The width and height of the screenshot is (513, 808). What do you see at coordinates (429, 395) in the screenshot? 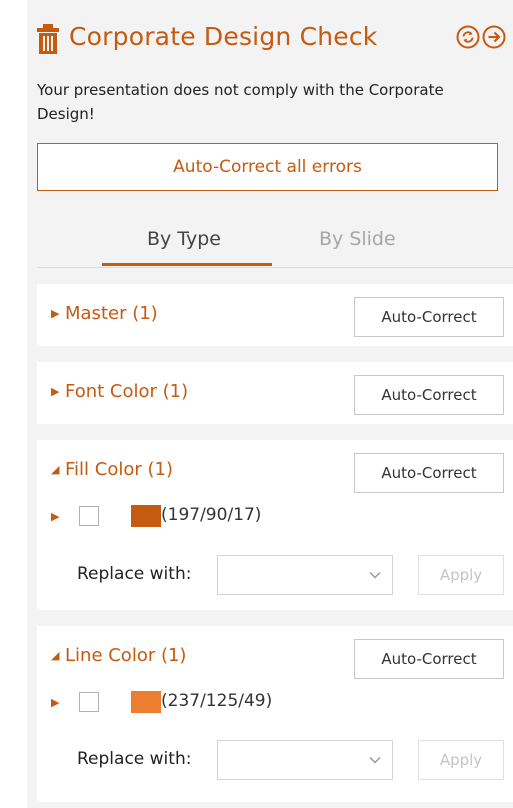
I see `font-color-auto-correct-button: Auto-Correct` at bounding box center [429, 395].